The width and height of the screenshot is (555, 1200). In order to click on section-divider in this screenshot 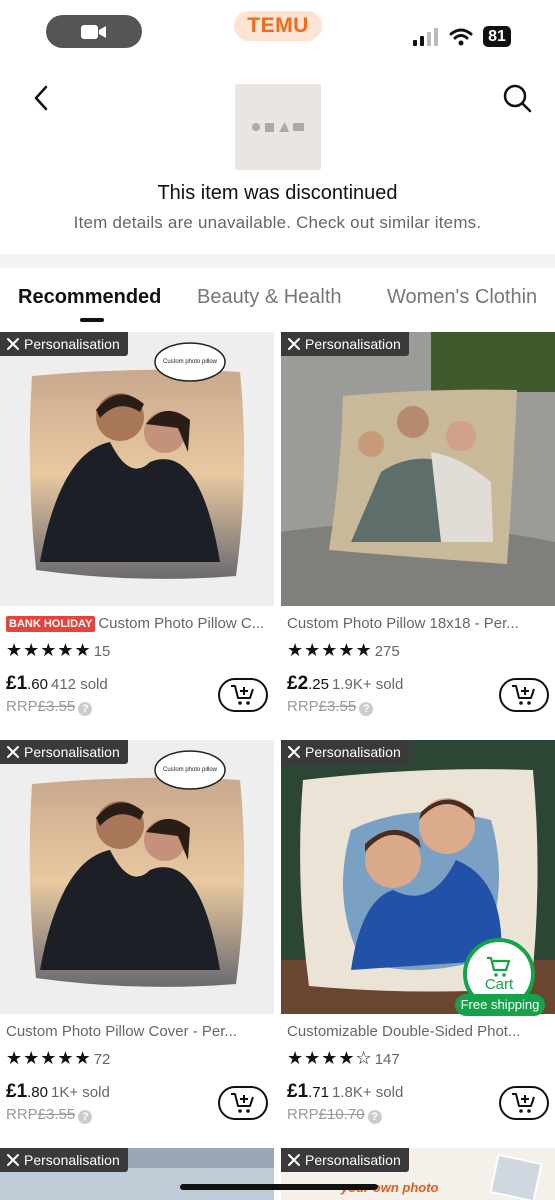, I will do `click(277, 261)`.